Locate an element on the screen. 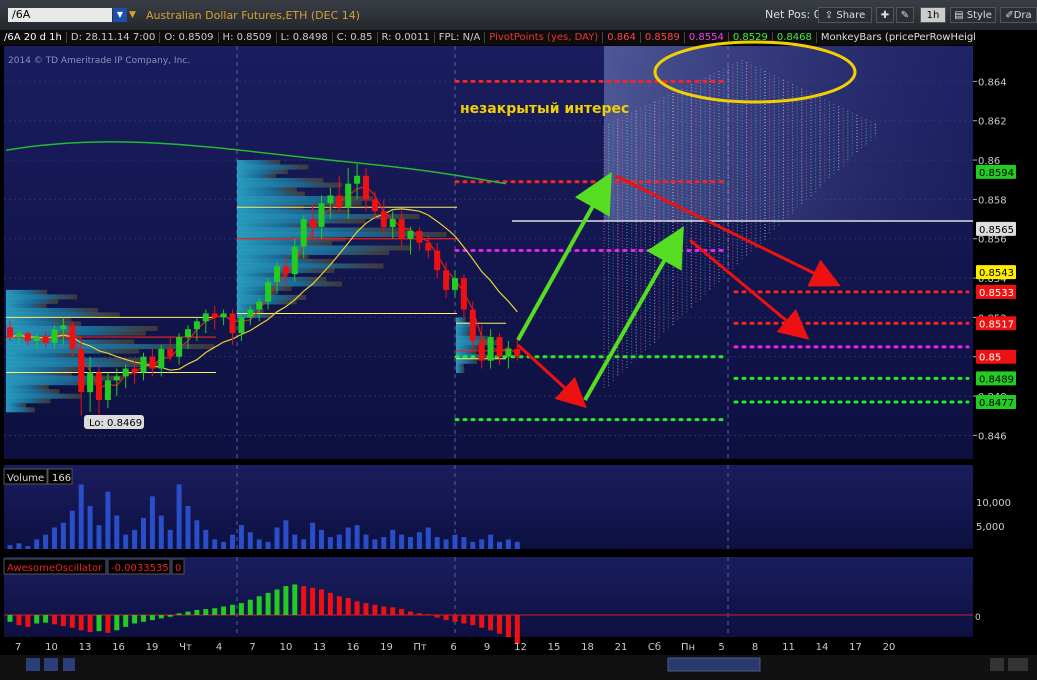 The width and height of the screenshot is (1037, 680). zoom-in-icon is located at coordinates (33, 664).